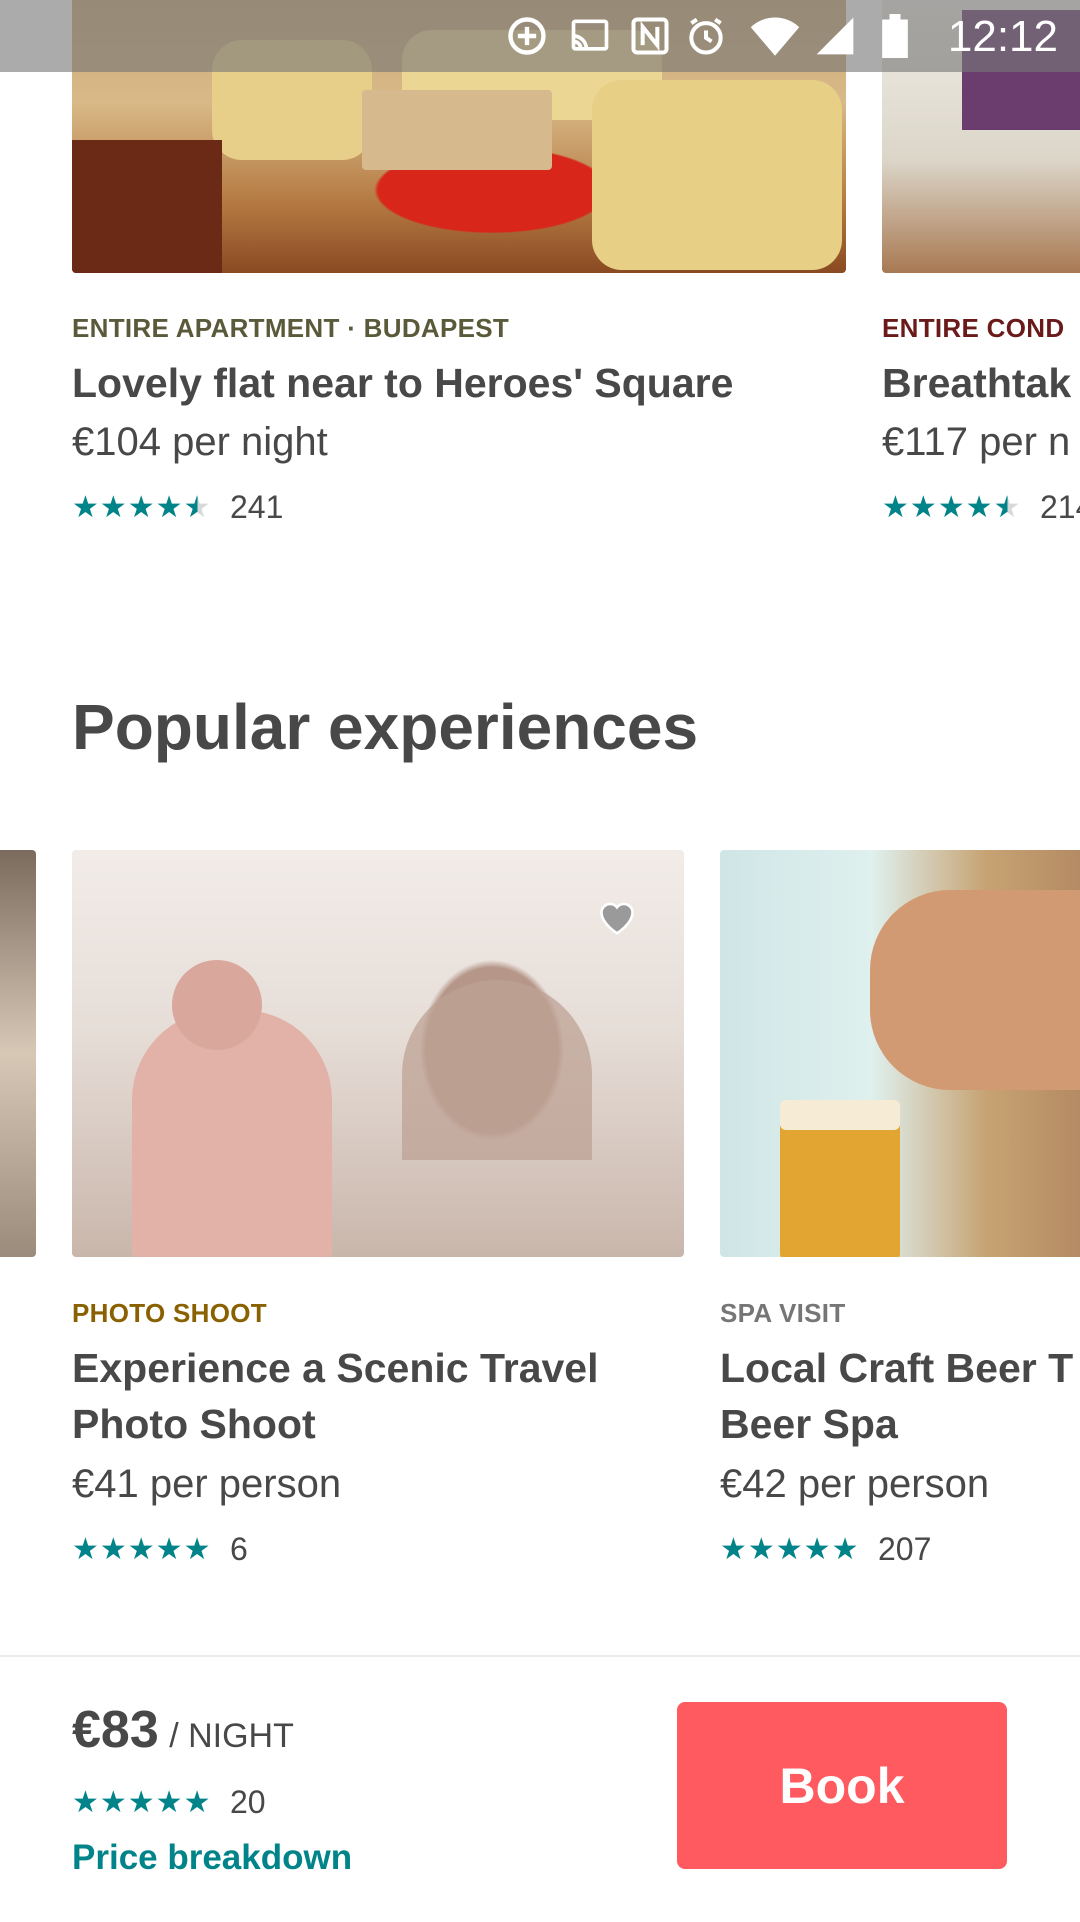  Describe the element at coordinates (896, 1396) in the screenshot. I see `experience-title: Local Craft Beer T Beer Spa` at that location.